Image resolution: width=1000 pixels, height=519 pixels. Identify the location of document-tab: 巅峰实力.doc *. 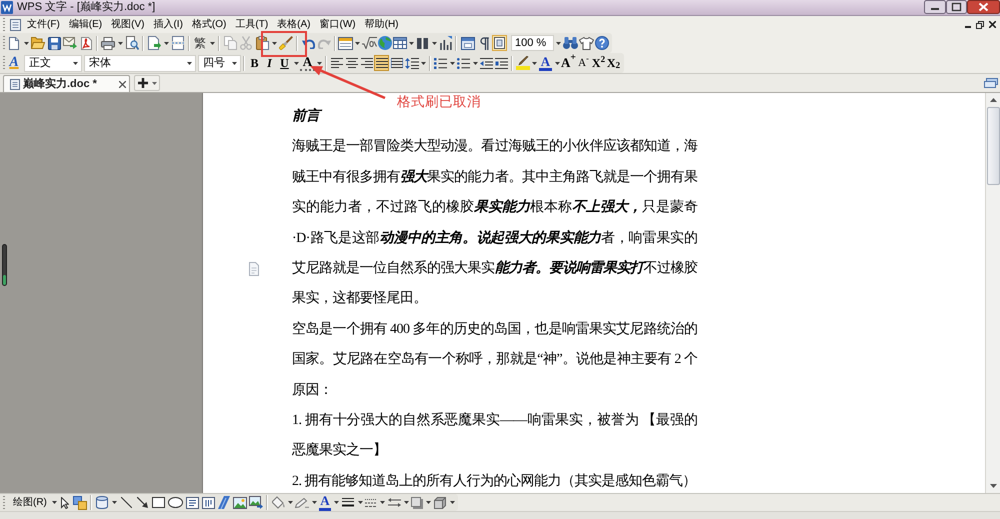
(66, 83).